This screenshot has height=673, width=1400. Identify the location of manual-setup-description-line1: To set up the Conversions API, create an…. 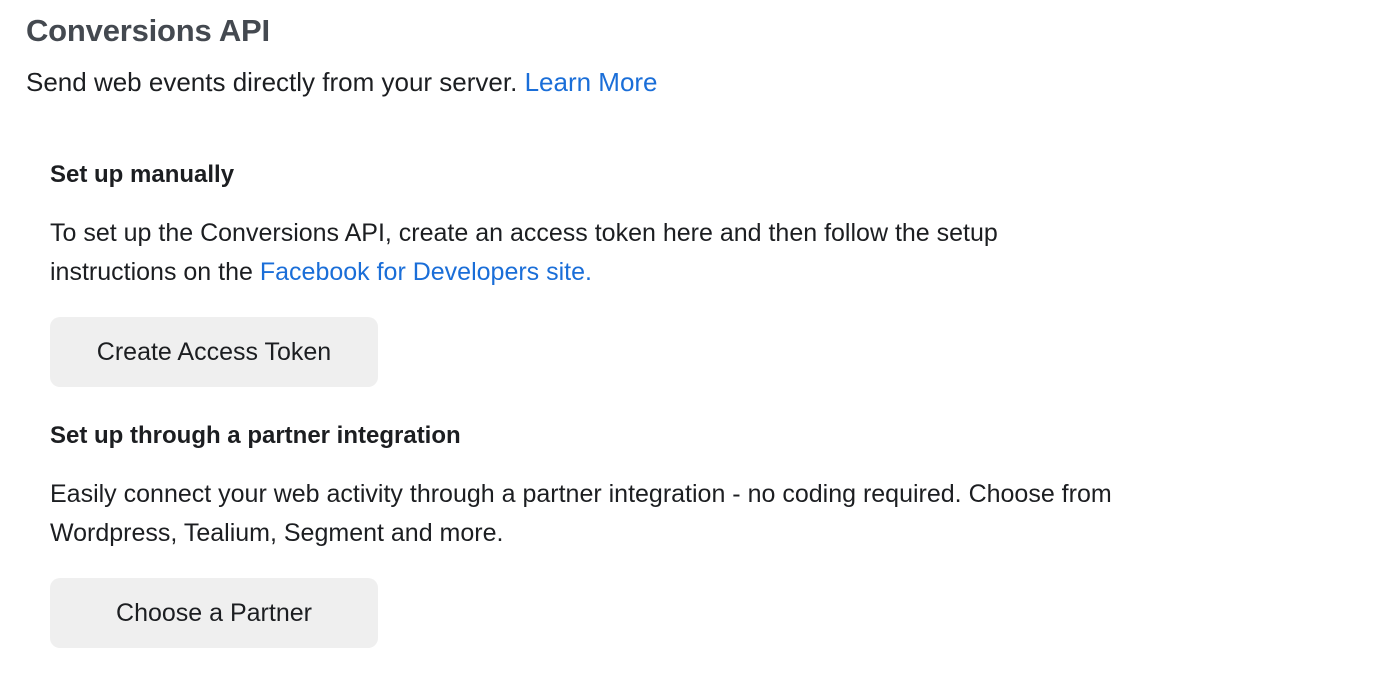
(524, 233).